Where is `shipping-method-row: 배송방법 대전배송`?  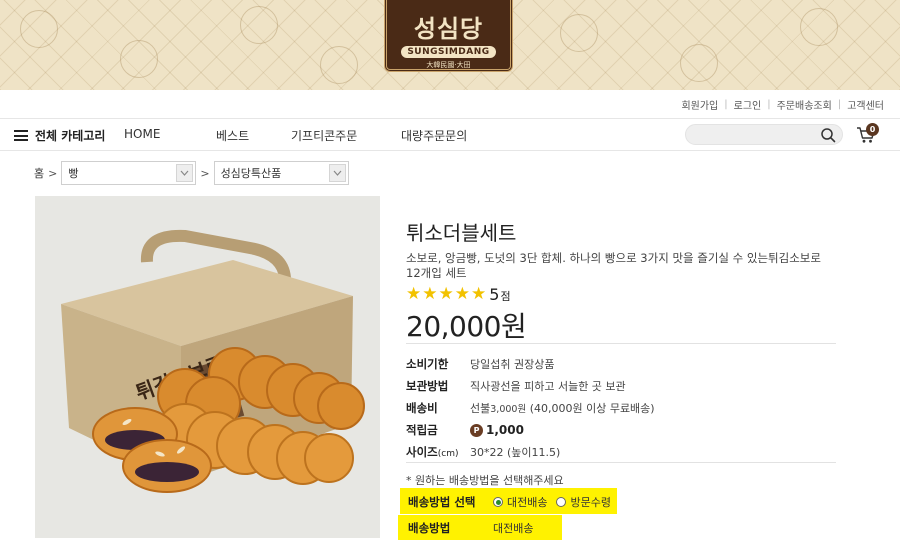
shipping-method-row: 배송방법 대전배송 is located at coordinates (470, 528).